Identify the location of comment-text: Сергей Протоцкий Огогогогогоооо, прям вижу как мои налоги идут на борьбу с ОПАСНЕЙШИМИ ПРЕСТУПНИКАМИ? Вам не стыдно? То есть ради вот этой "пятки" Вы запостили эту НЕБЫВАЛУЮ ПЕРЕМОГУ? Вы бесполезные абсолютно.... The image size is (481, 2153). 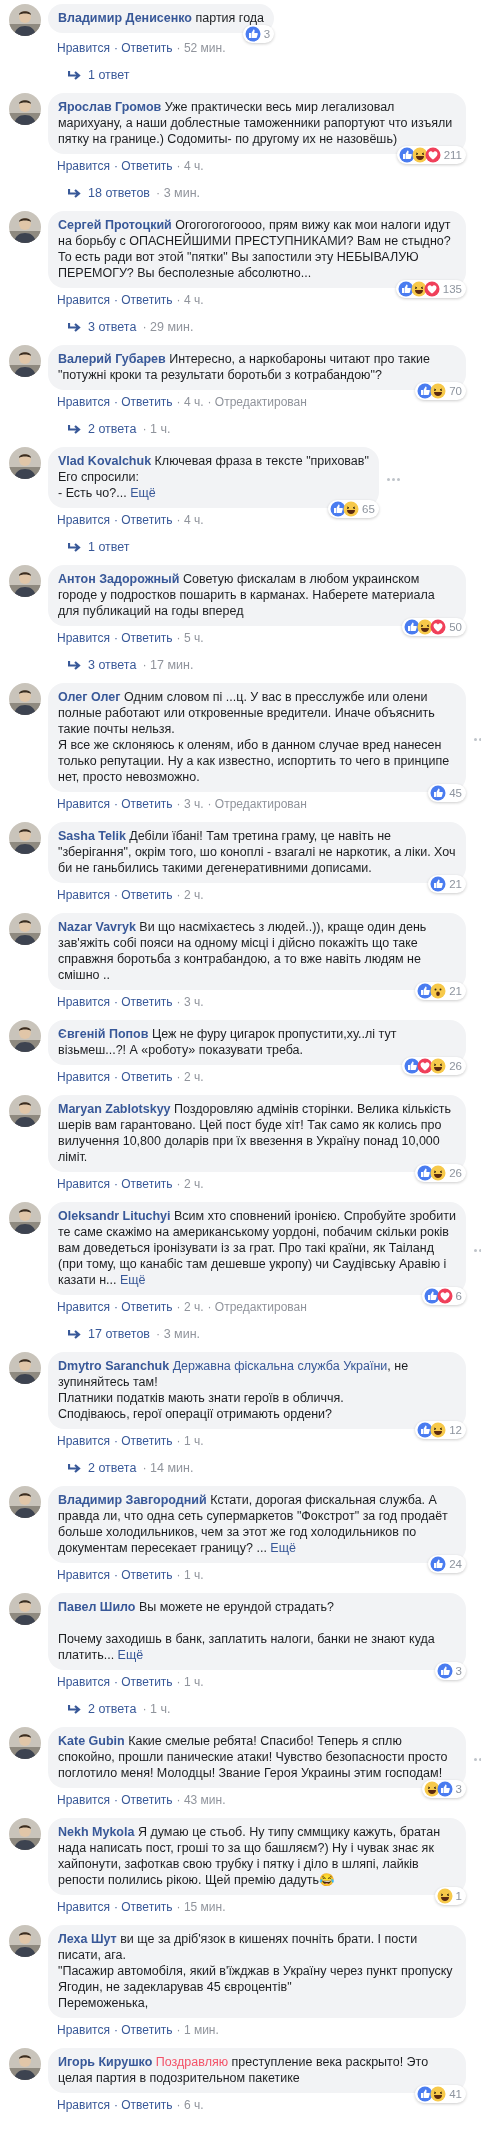
(255, 249).